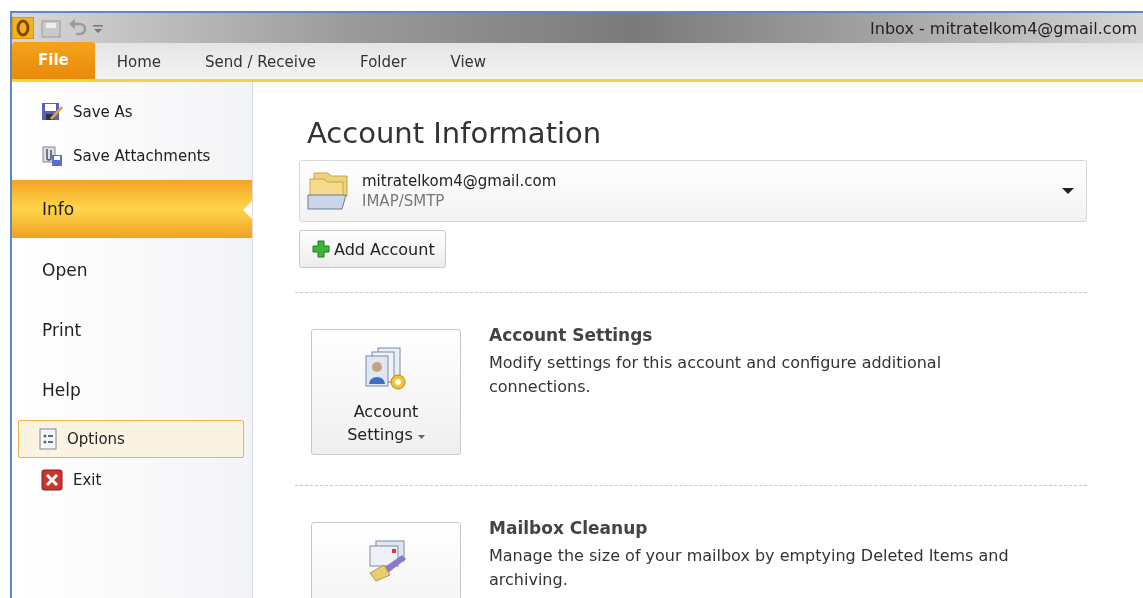 Image resolution: width=1143 pixels, height=598 pixels. Describe the element at coordinates (569, 528) in the screenshot. I see `section-title: Mailbox Cleanup` at that location.